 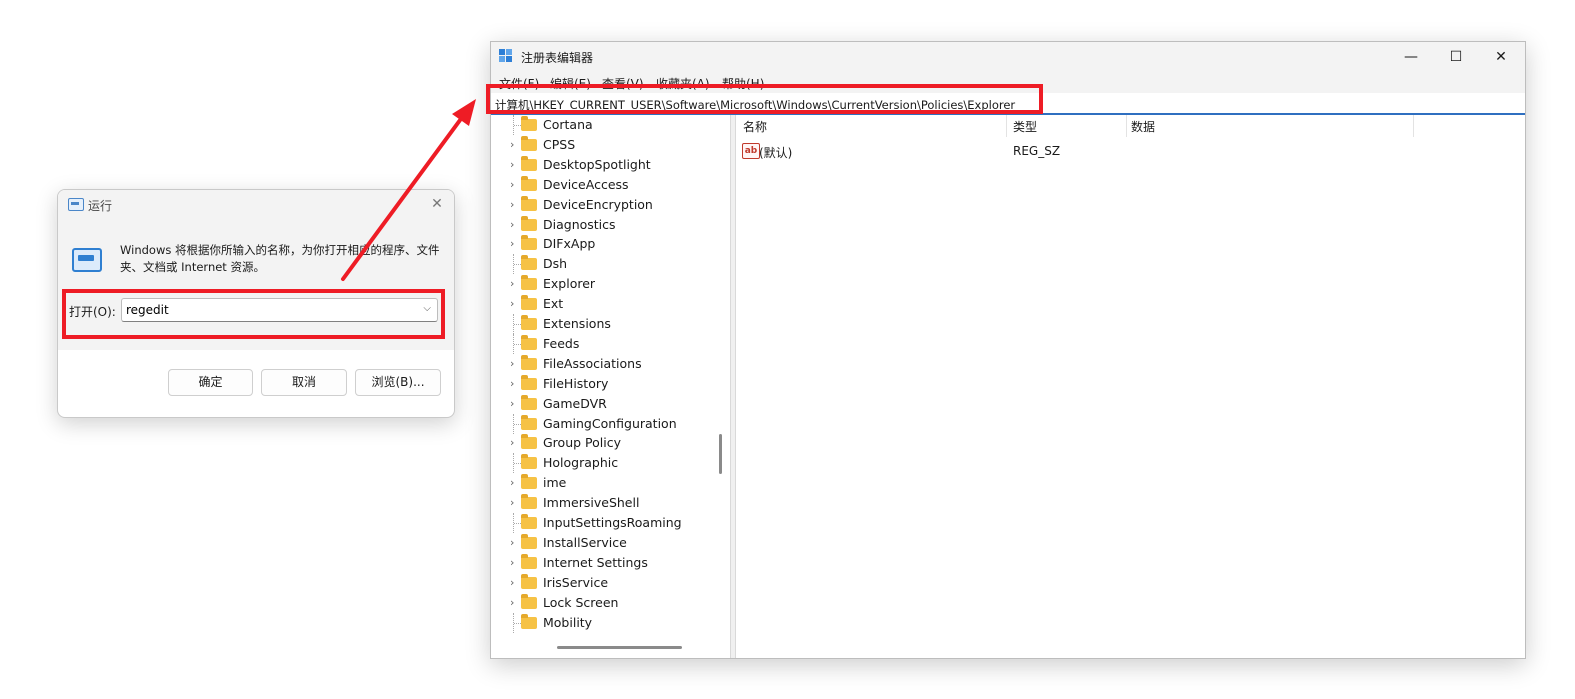 What do you see at coordinates (408, 190) in the screenshot?
I see `red-arrow-icon` at bounding box center [408, 190].